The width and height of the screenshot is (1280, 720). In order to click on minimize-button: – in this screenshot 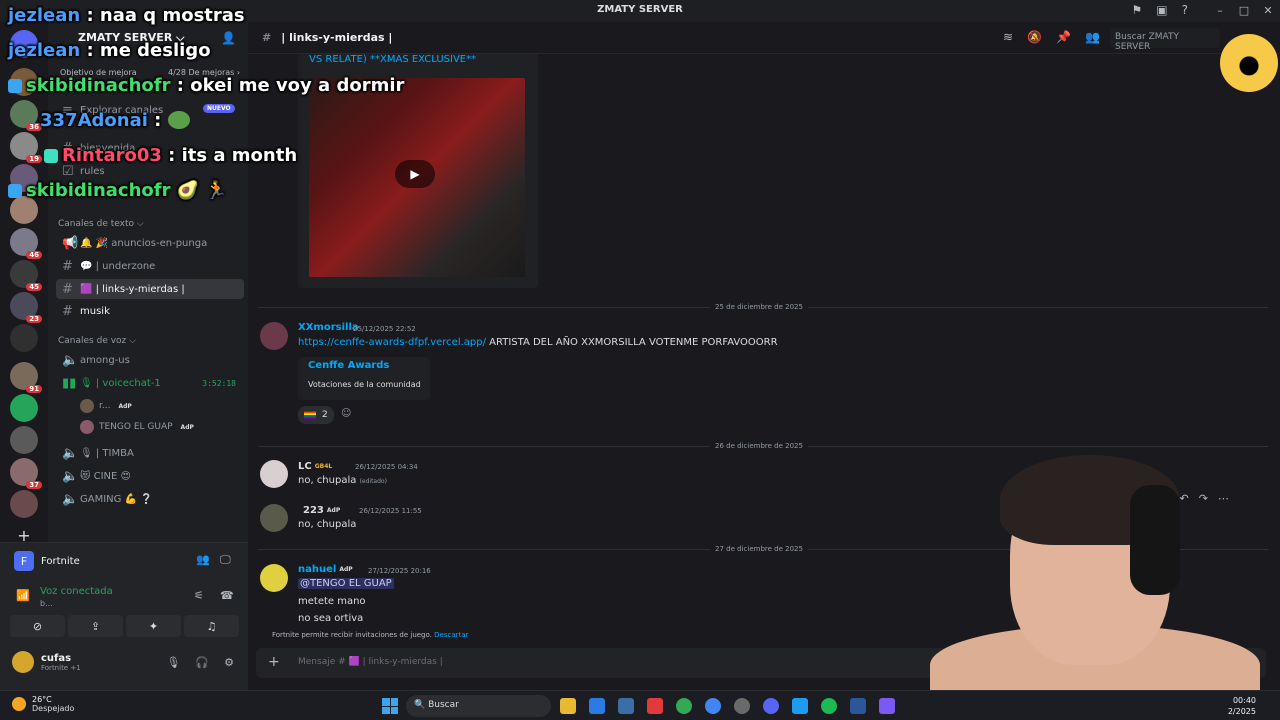, I will do `click(1220, 11)`.